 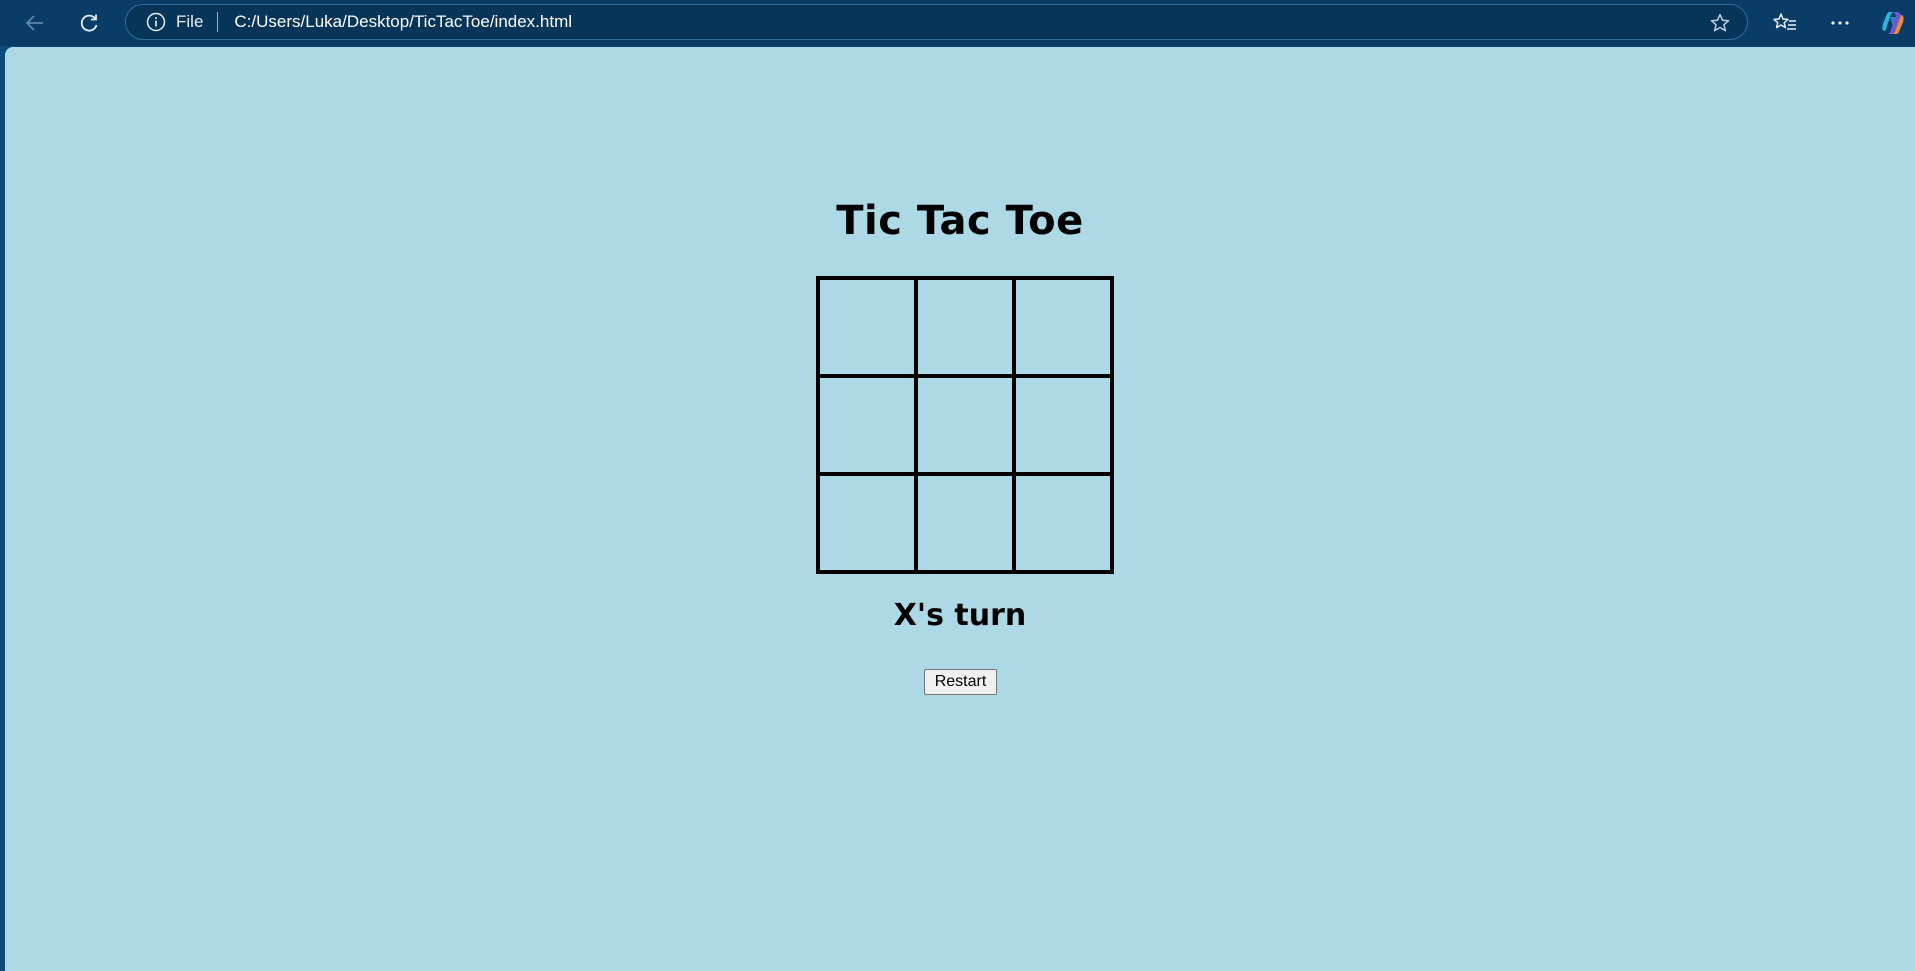 I want to click on address-divider, so click(x=218, y=22).